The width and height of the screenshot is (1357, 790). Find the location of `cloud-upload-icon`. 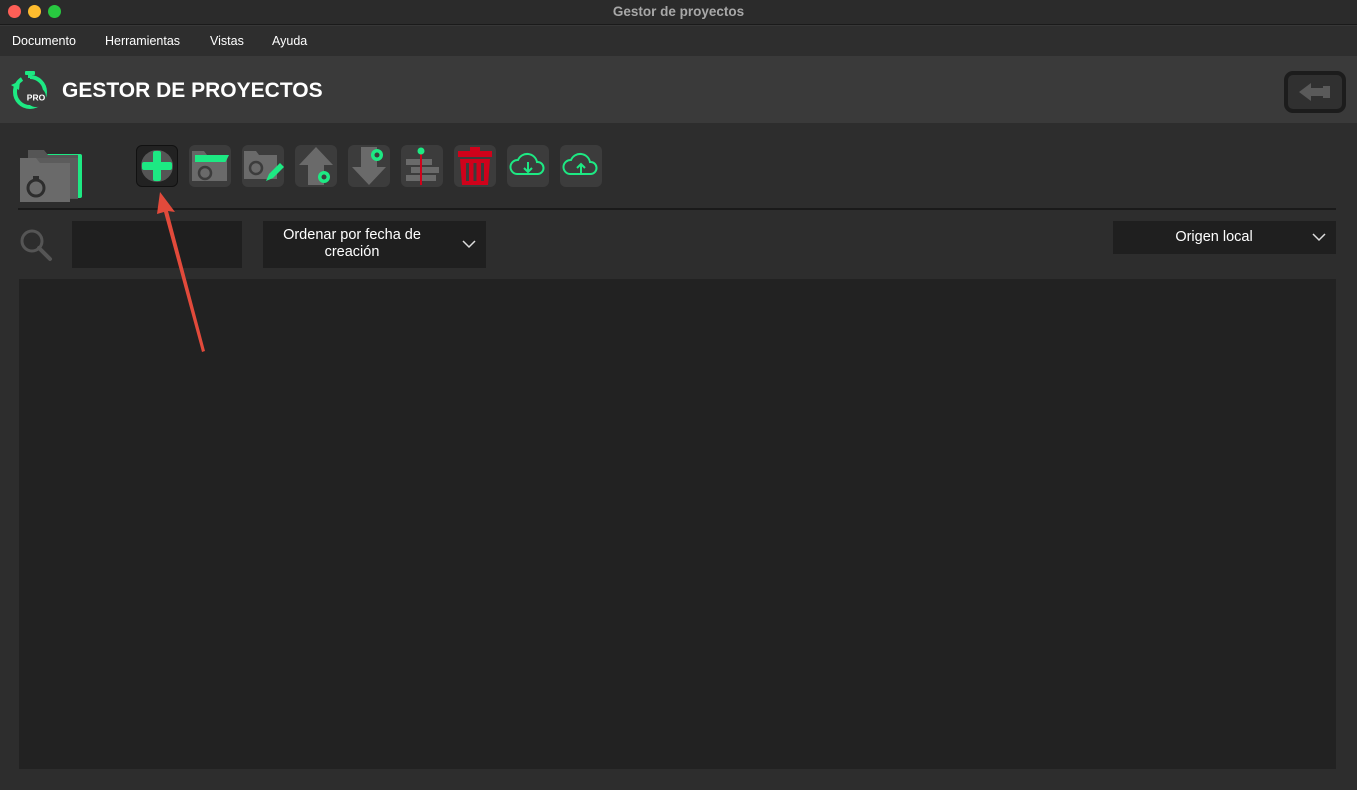

cloud-upload-icon is located at coordinates (580, 163).